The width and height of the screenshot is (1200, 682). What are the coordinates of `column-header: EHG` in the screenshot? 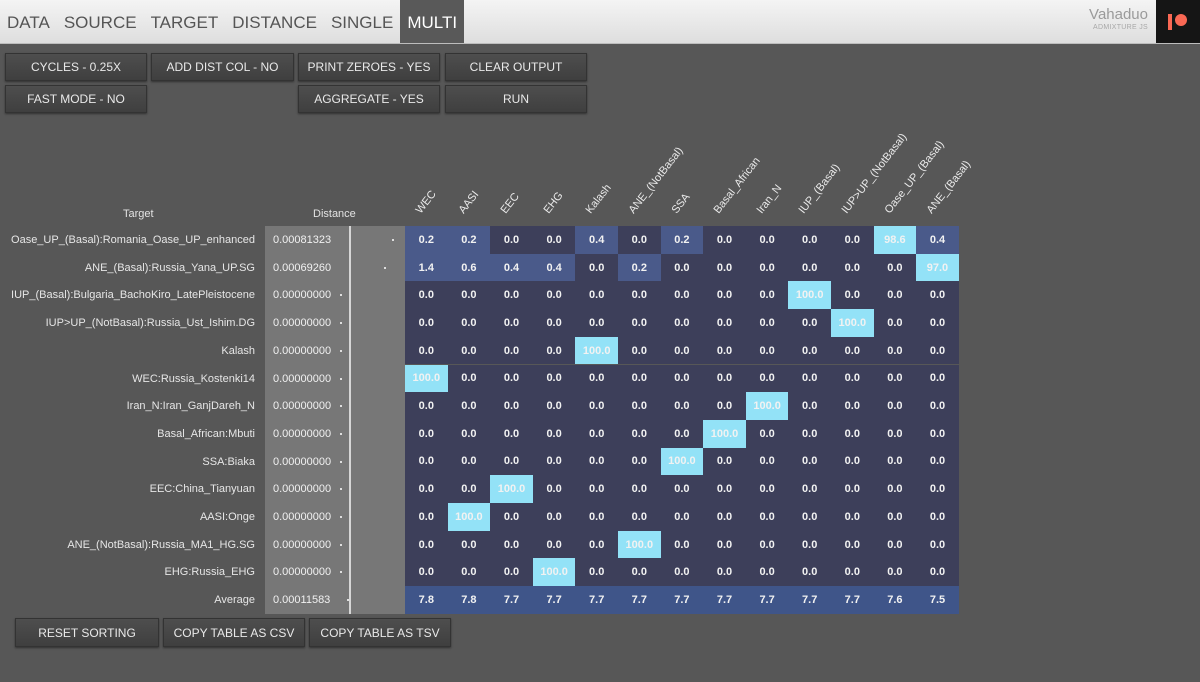 It's located at (553, 203).